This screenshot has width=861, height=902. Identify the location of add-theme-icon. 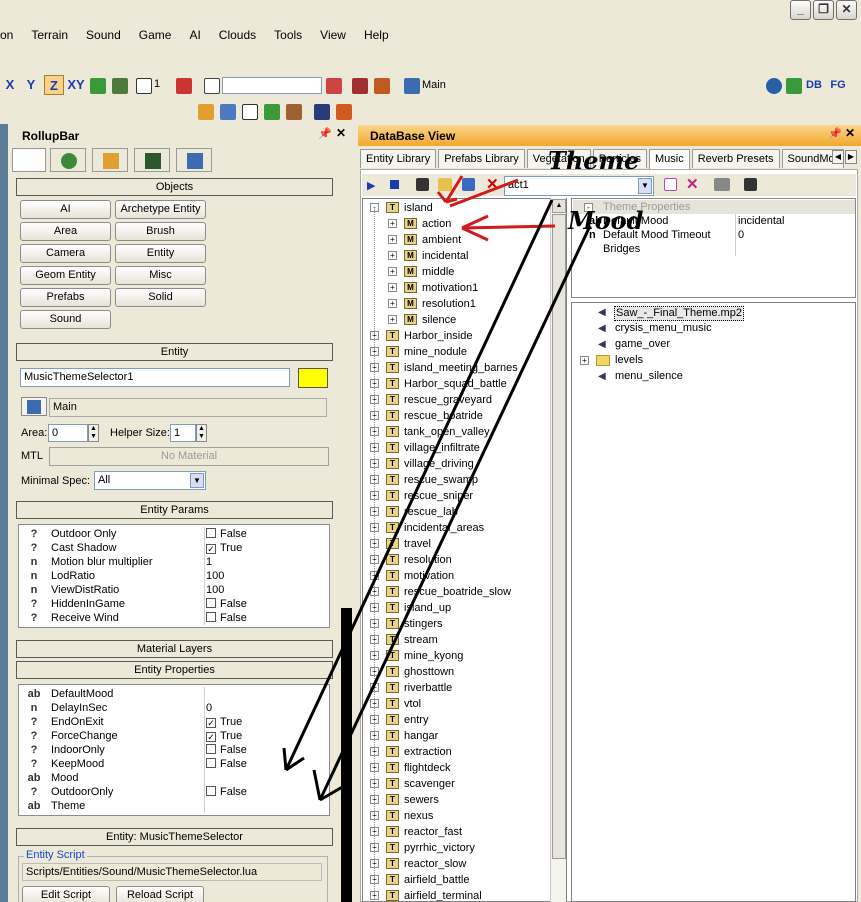
(670, 184).